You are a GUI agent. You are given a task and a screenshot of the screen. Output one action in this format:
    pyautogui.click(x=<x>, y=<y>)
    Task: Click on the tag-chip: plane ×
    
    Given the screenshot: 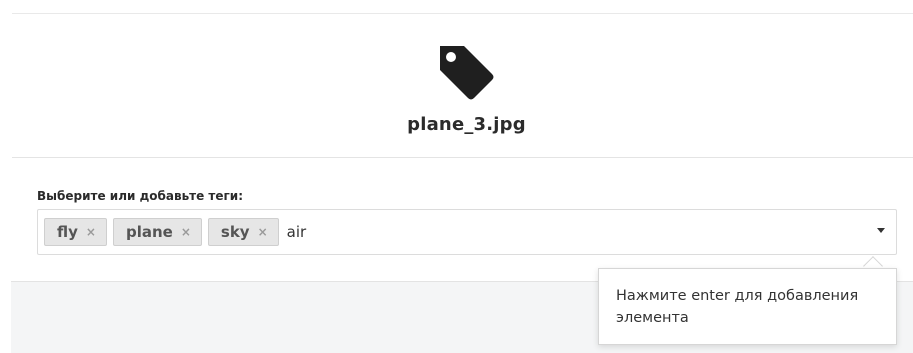 What is the action you would take?
    pyautogui.click(x=157, y=232)
    